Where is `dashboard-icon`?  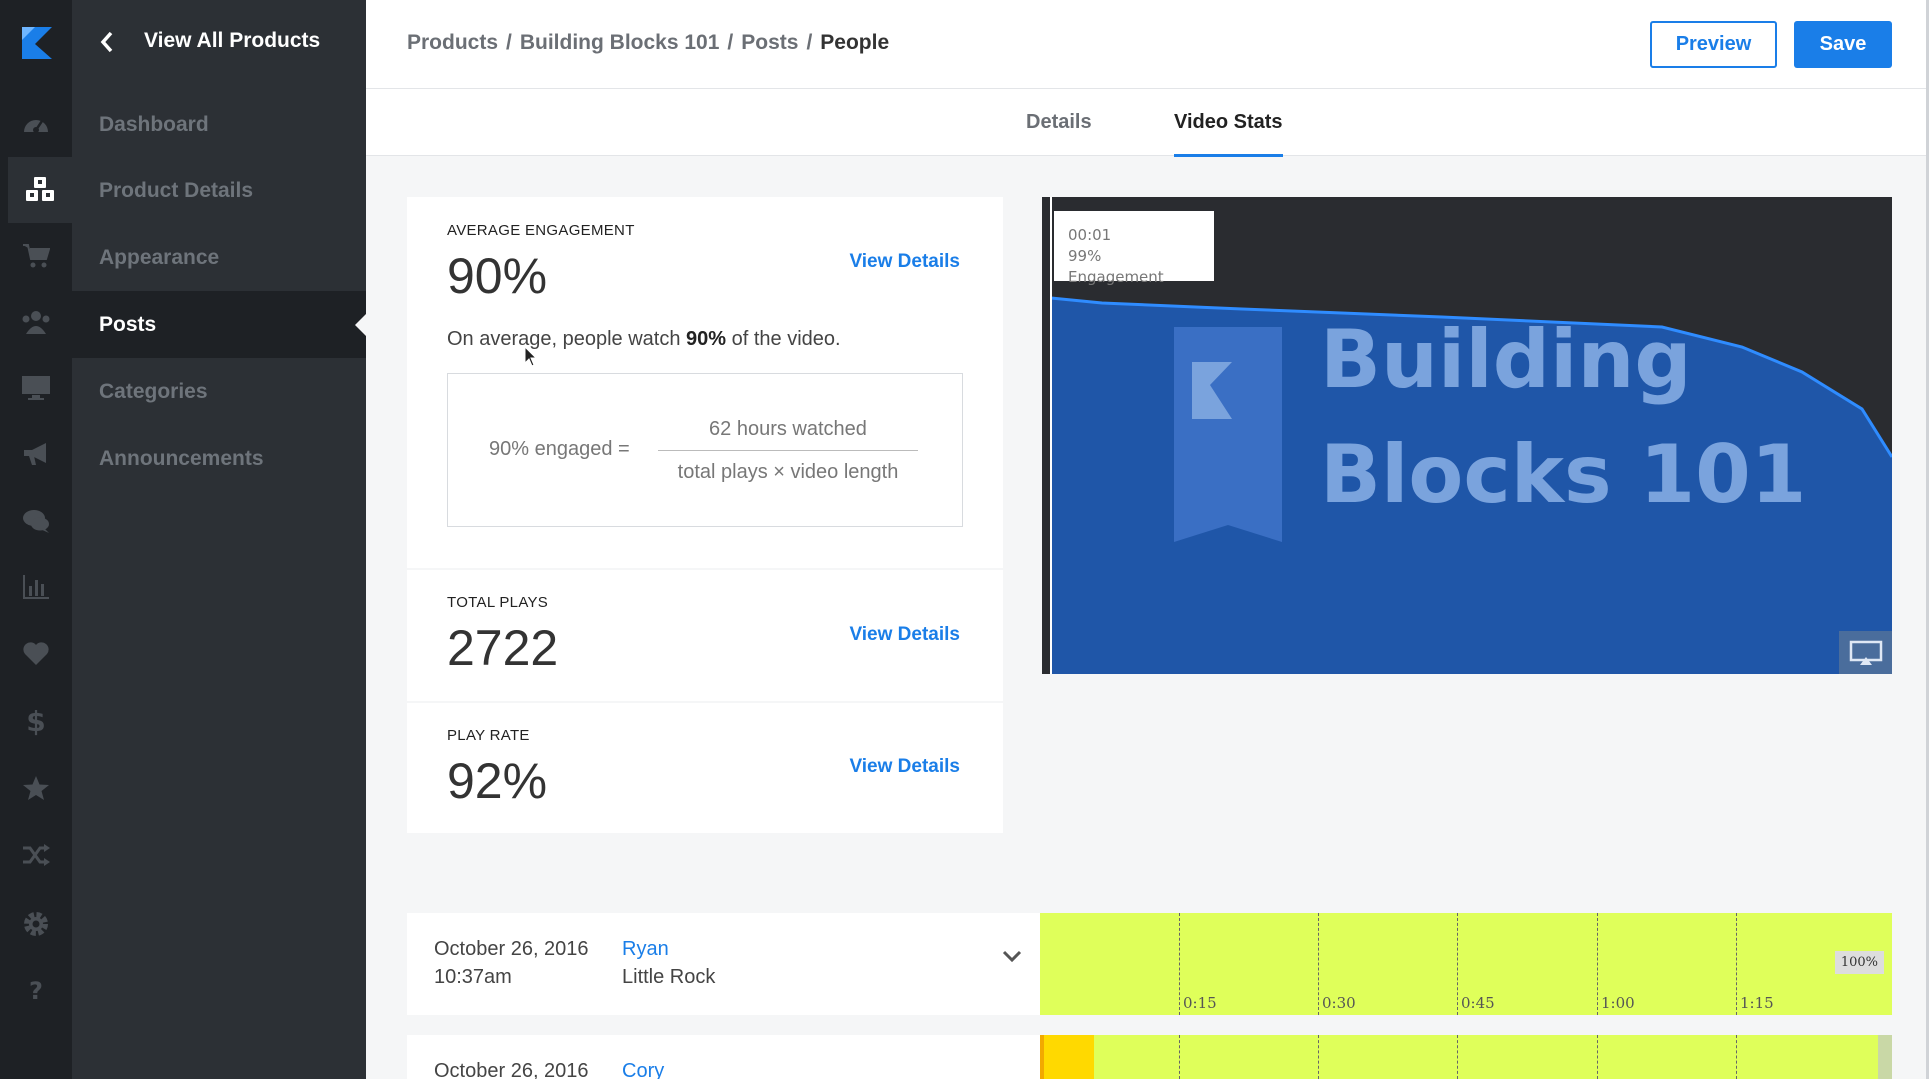
dashboard-icon is located at coordinates (36, 124).